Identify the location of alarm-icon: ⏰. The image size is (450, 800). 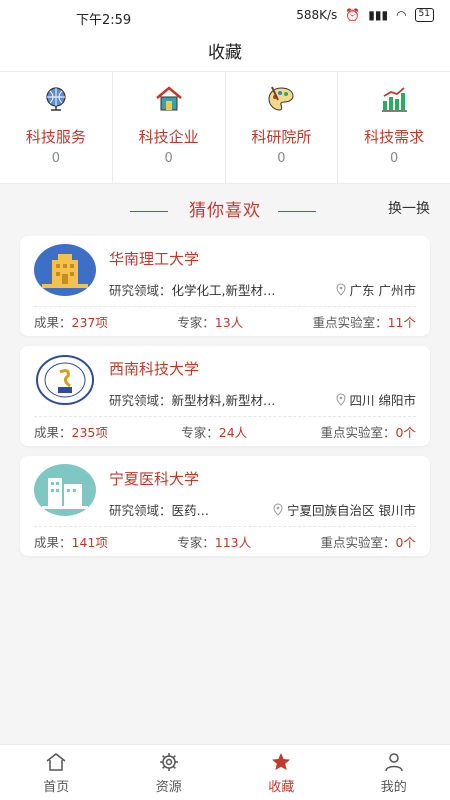
(353, 15).